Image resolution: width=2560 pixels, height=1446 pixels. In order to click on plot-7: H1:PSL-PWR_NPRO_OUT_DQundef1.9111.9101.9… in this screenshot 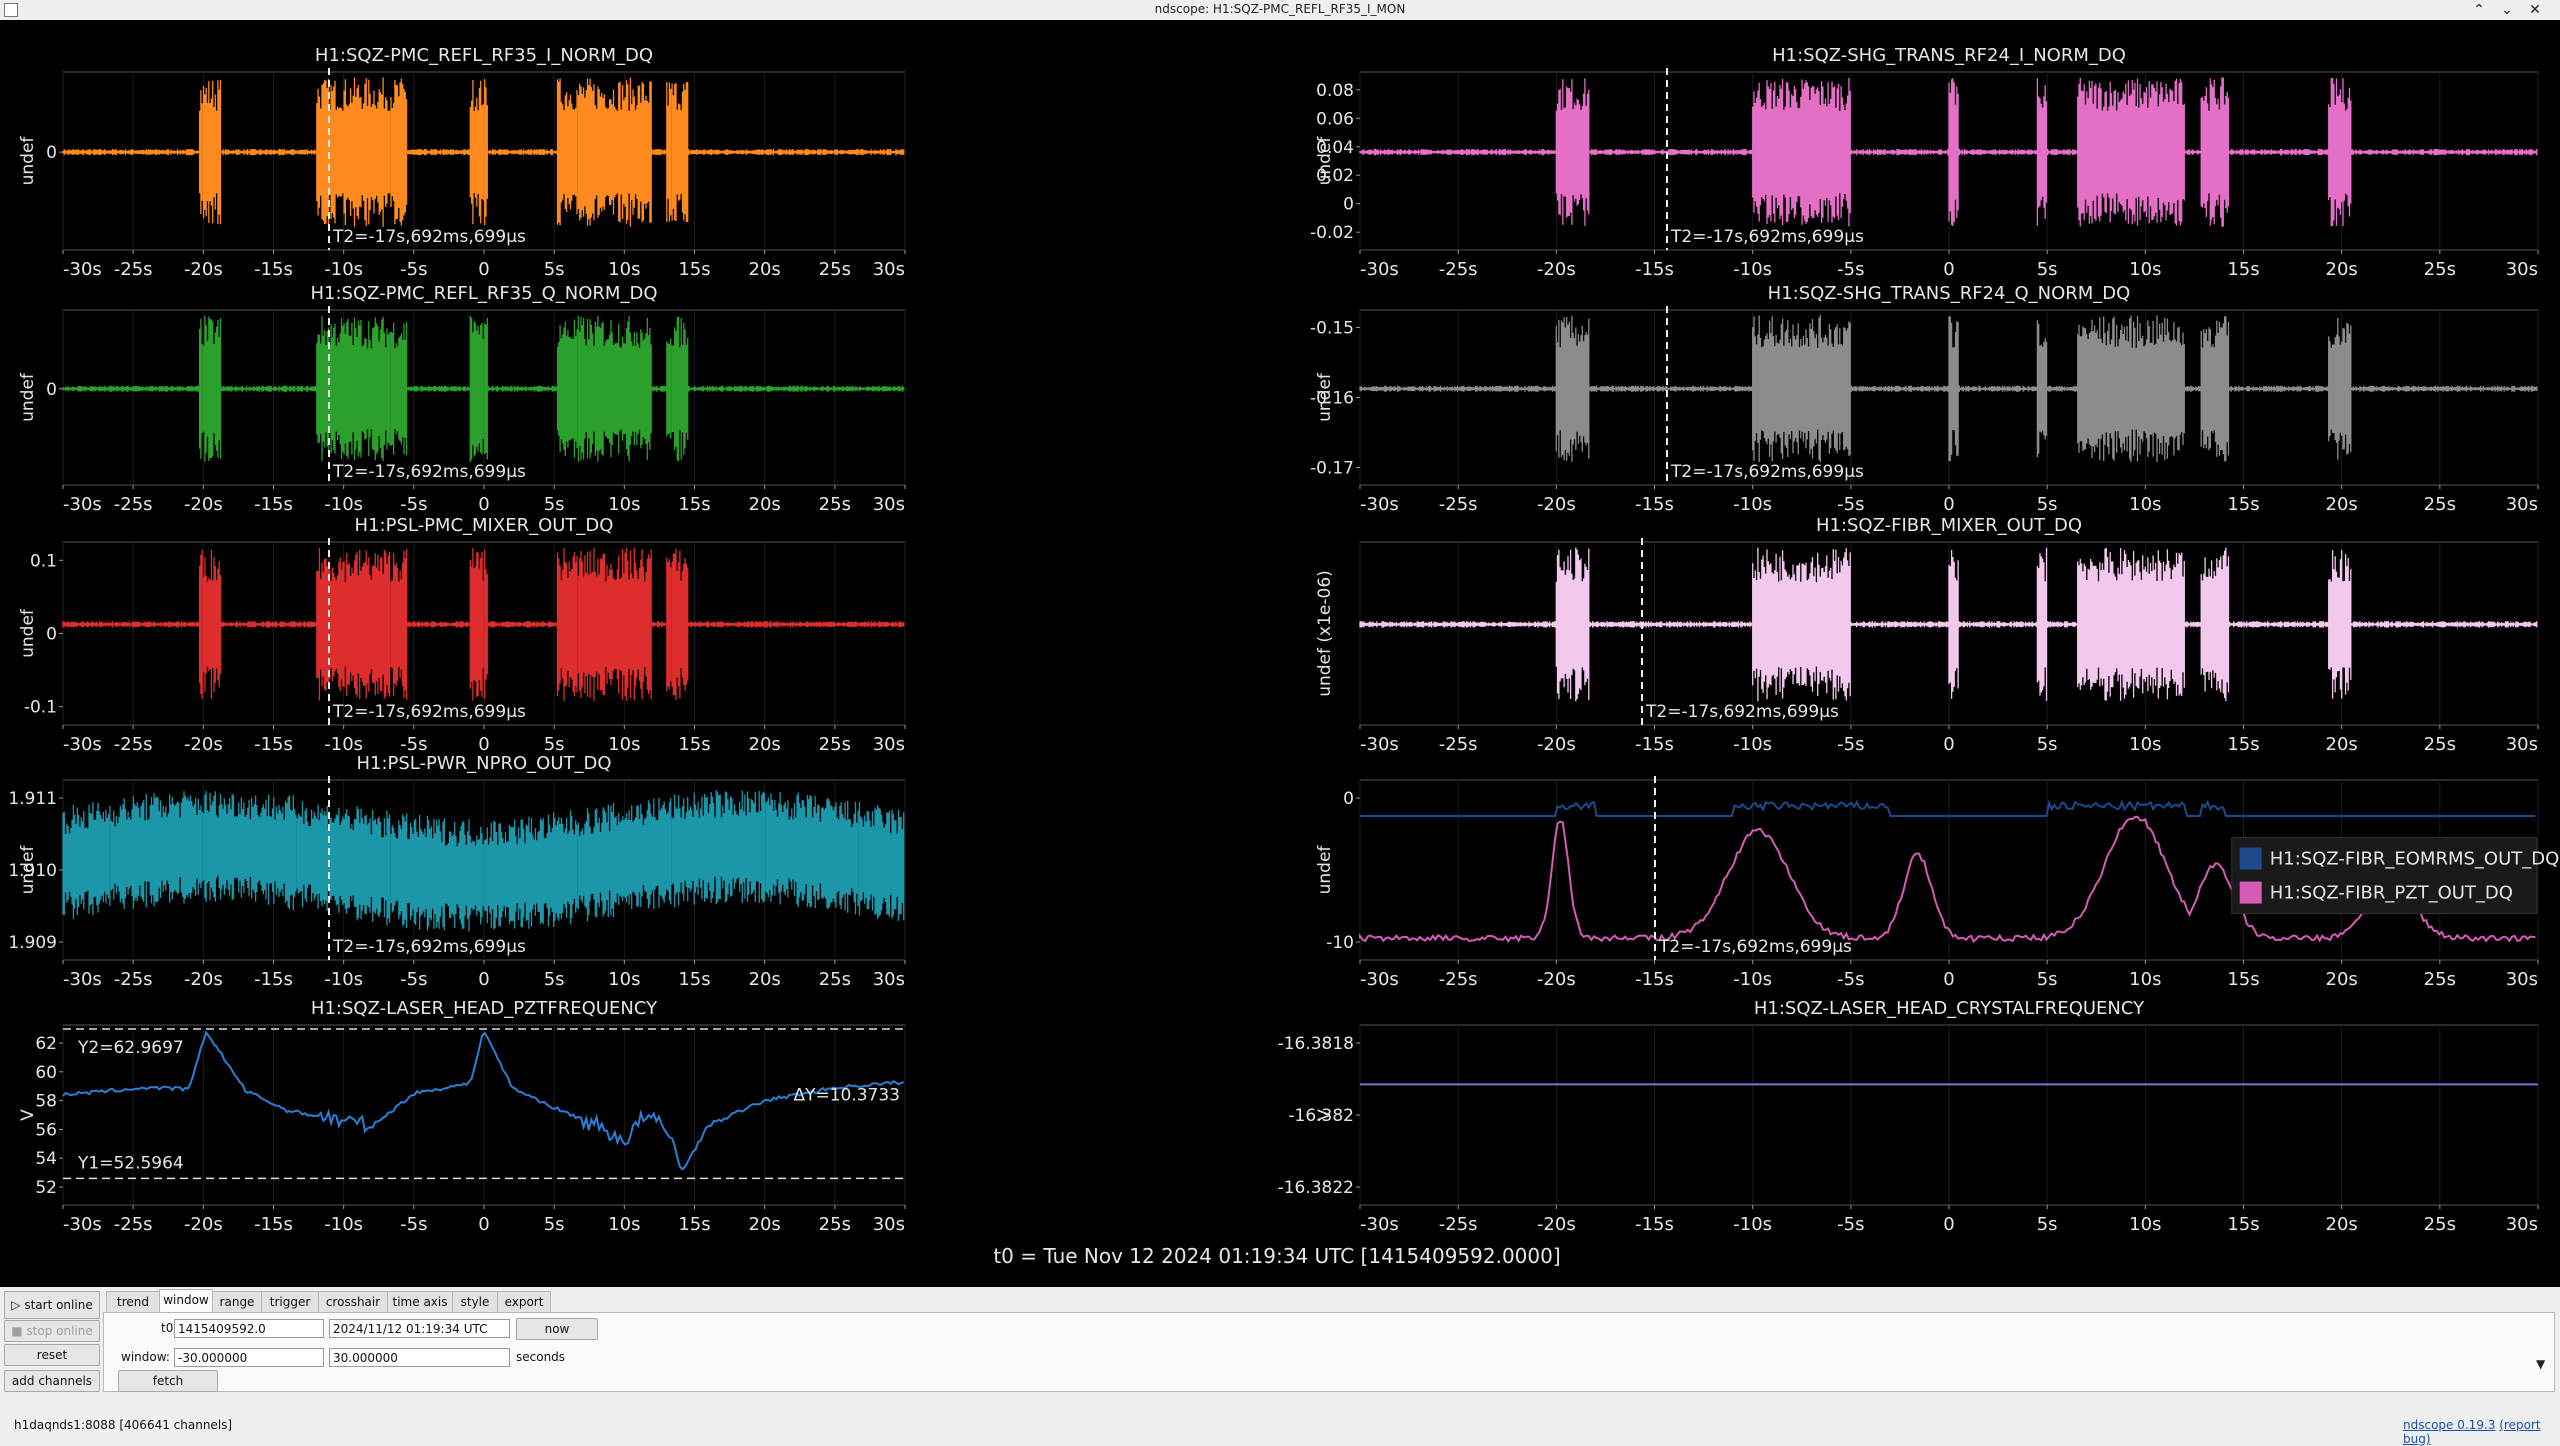, I will do `click(457, 871)`.